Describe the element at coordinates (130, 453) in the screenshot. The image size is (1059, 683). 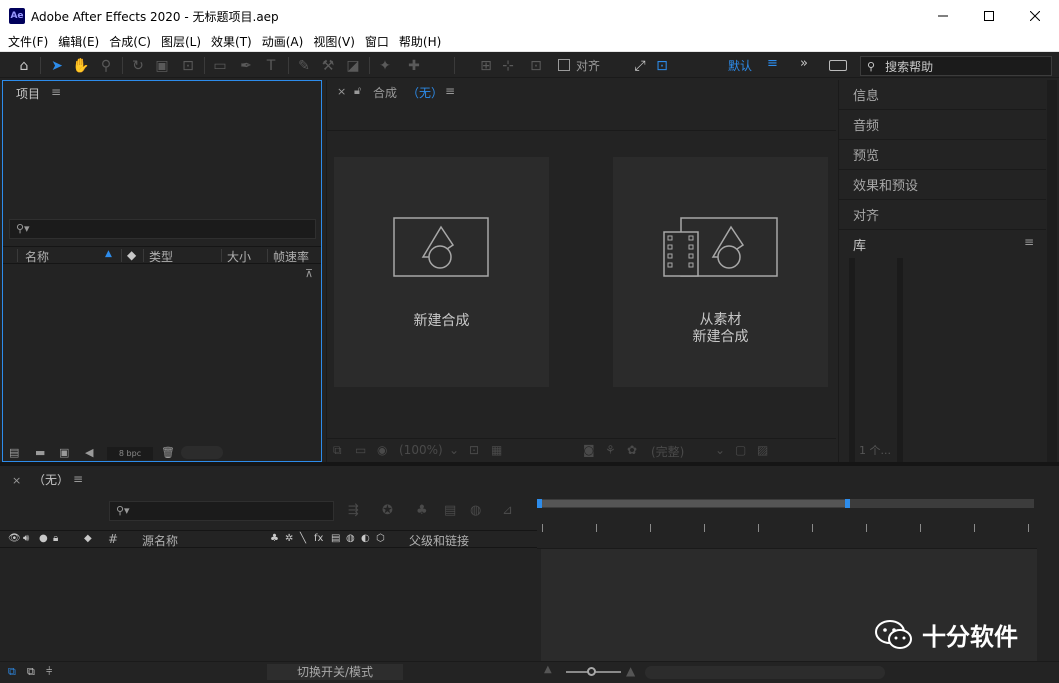
I see `bit-depth-button: 8 bpc` at that location.